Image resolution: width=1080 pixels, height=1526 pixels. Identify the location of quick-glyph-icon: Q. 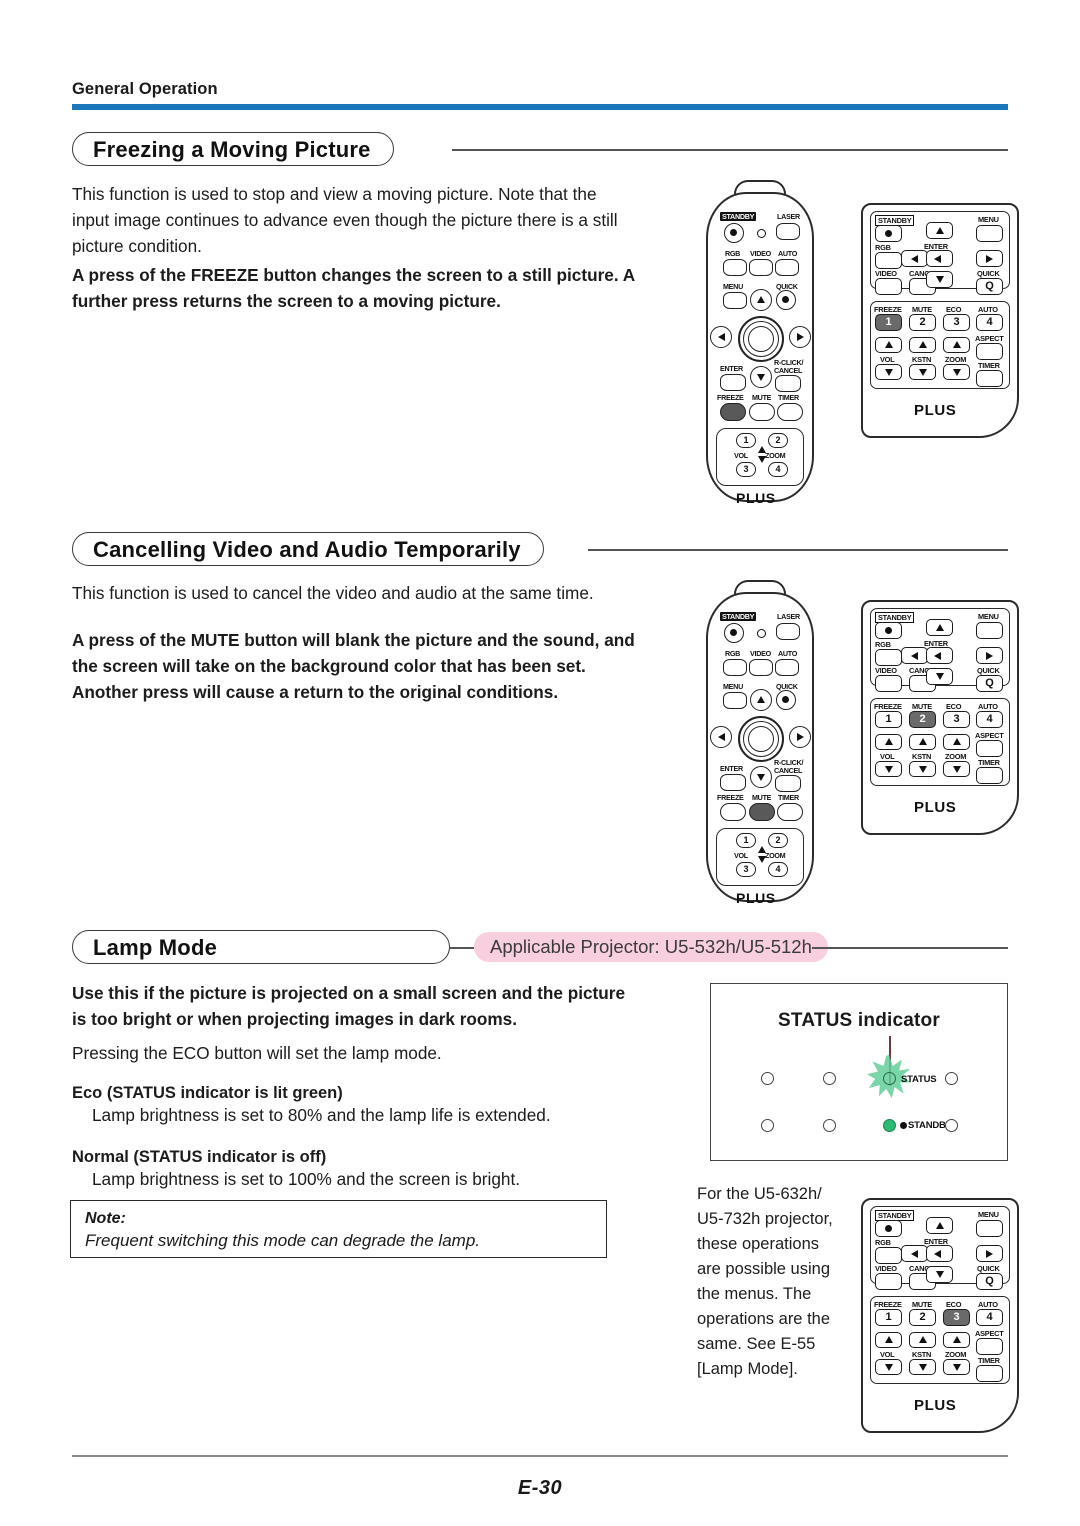
(989, 286).